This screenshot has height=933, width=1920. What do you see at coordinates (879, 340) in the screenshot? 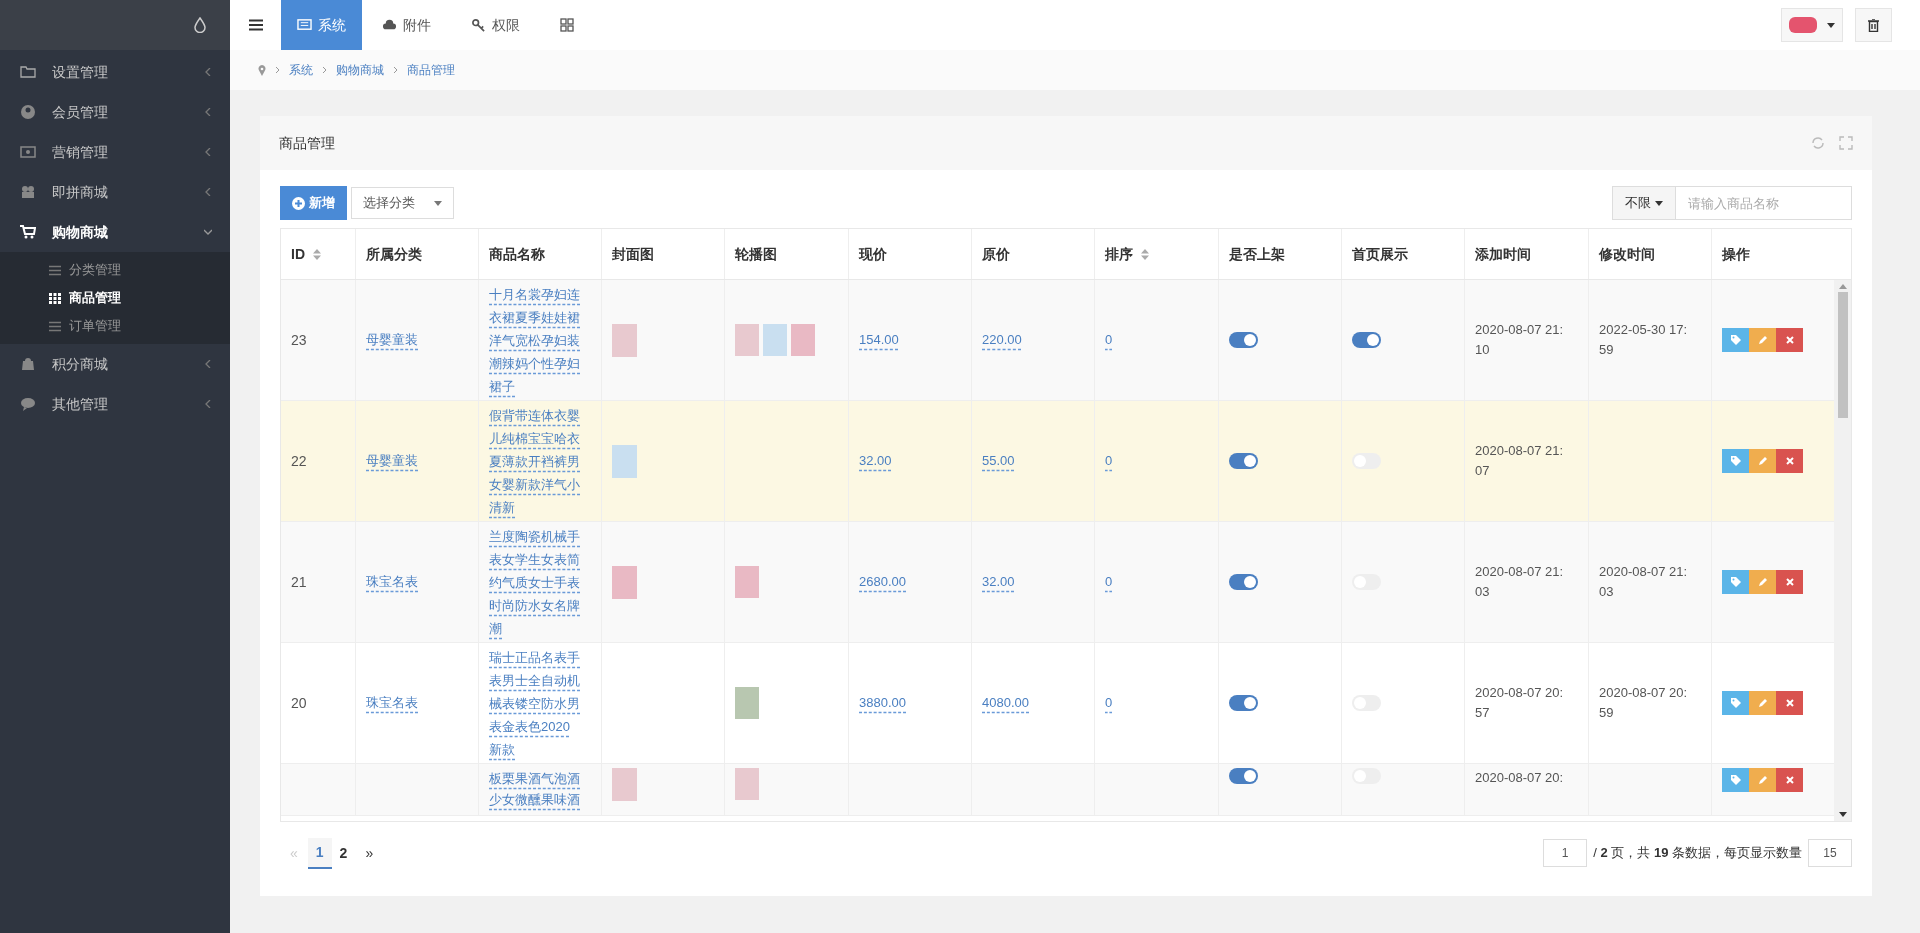
I see `link-text: 154.00` at bounding box center [879, 340].